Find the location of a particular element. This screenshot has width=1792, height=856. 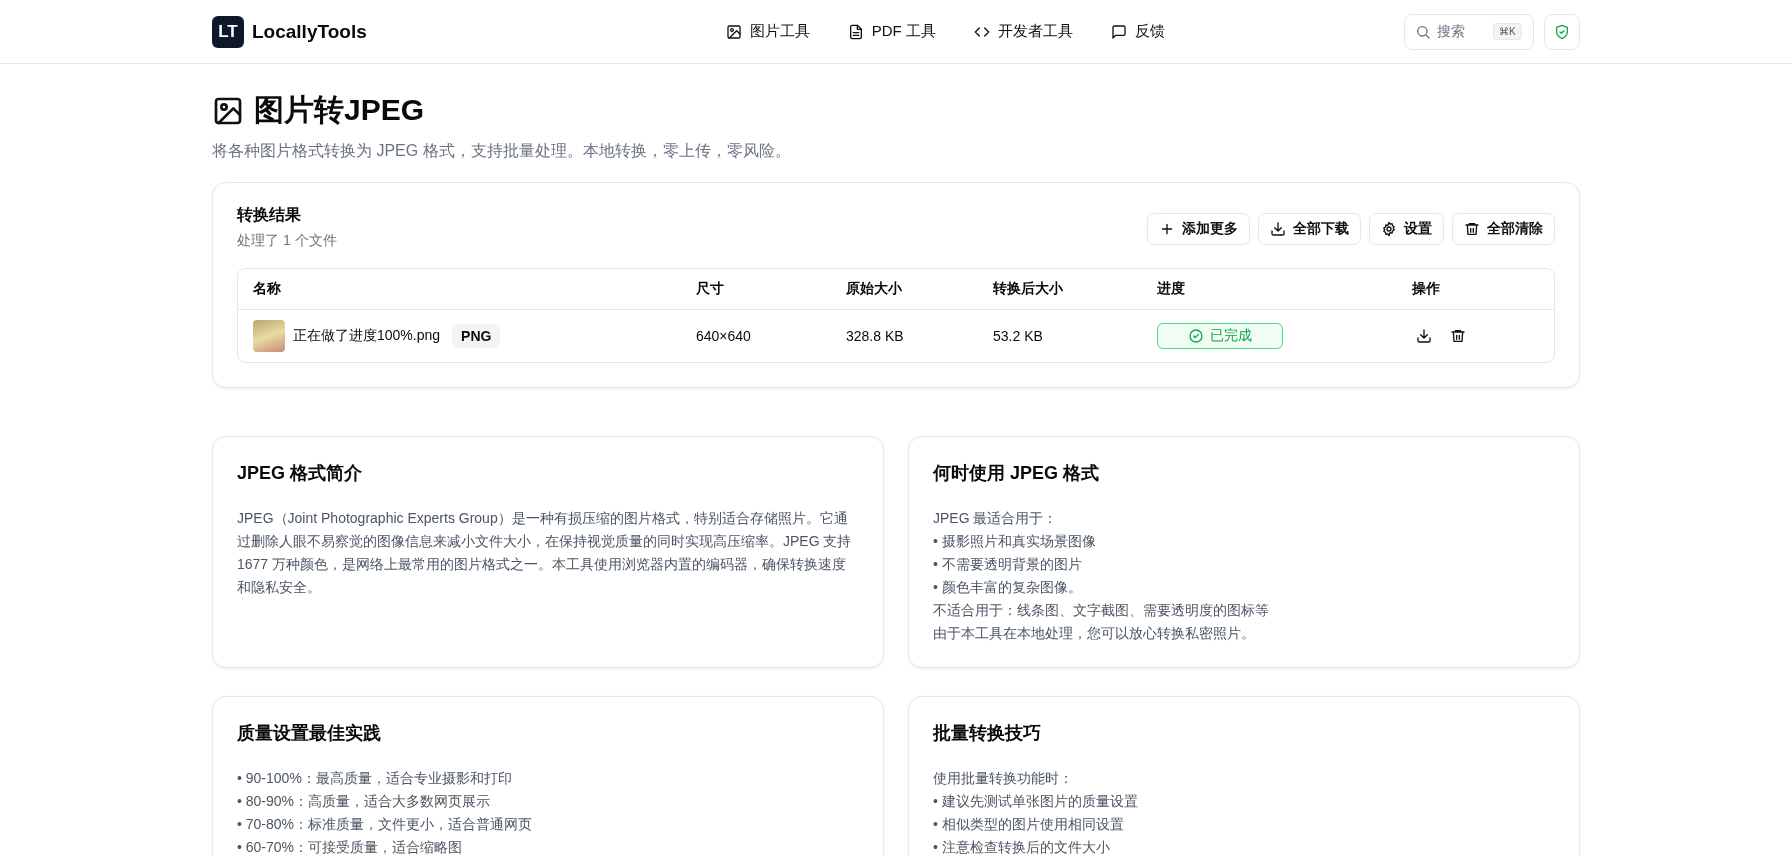

download-all-button: 全部下载 is located at coordinates (1309, 229).